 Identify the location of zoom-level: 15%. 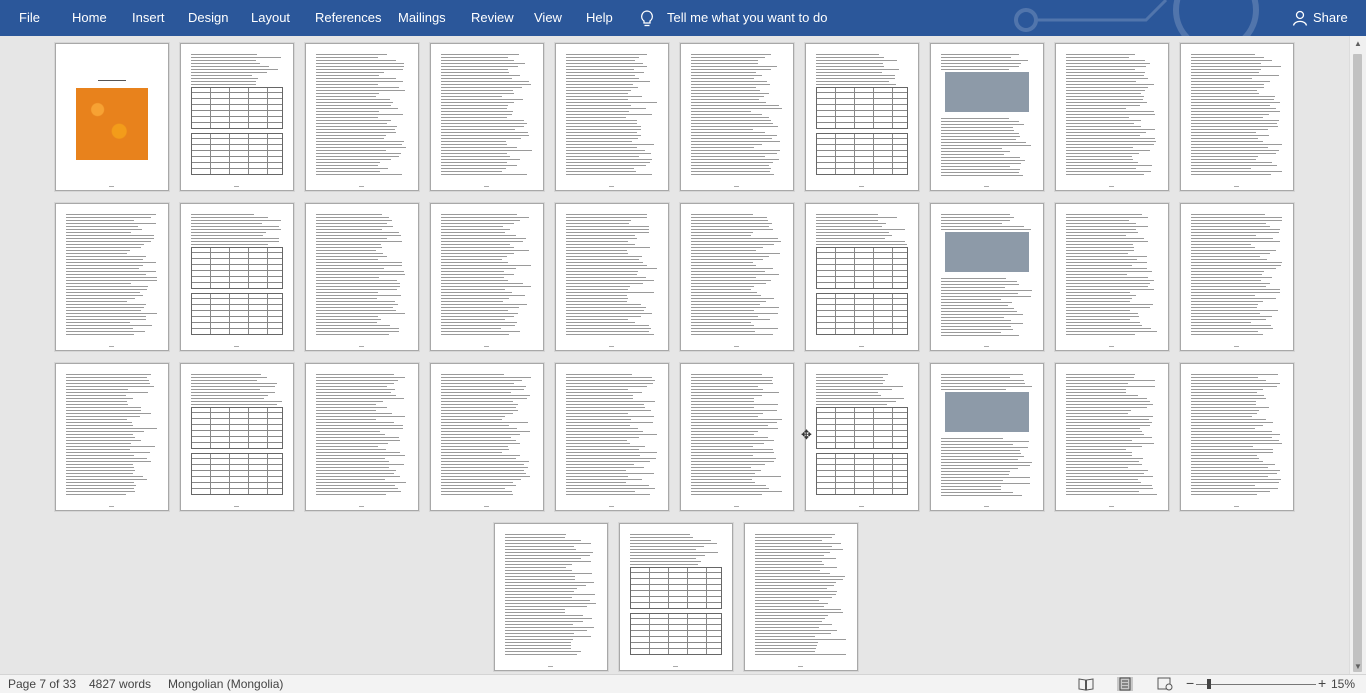
(1343, 684).